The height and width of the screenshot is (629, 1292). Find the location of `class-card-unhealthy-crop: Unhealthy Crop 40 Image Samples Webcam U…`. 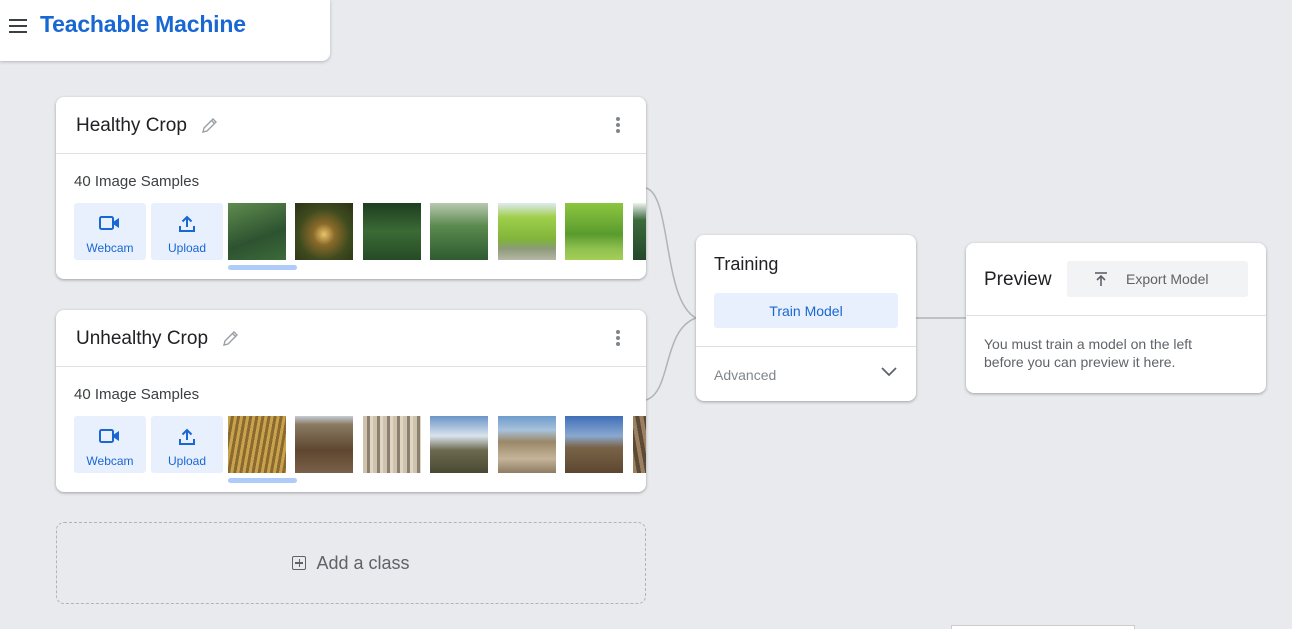

class-card-unhealthy-crop: Unhealthy Crop 40 Image Samples Webcam U… is located at coordinates (351, 401).